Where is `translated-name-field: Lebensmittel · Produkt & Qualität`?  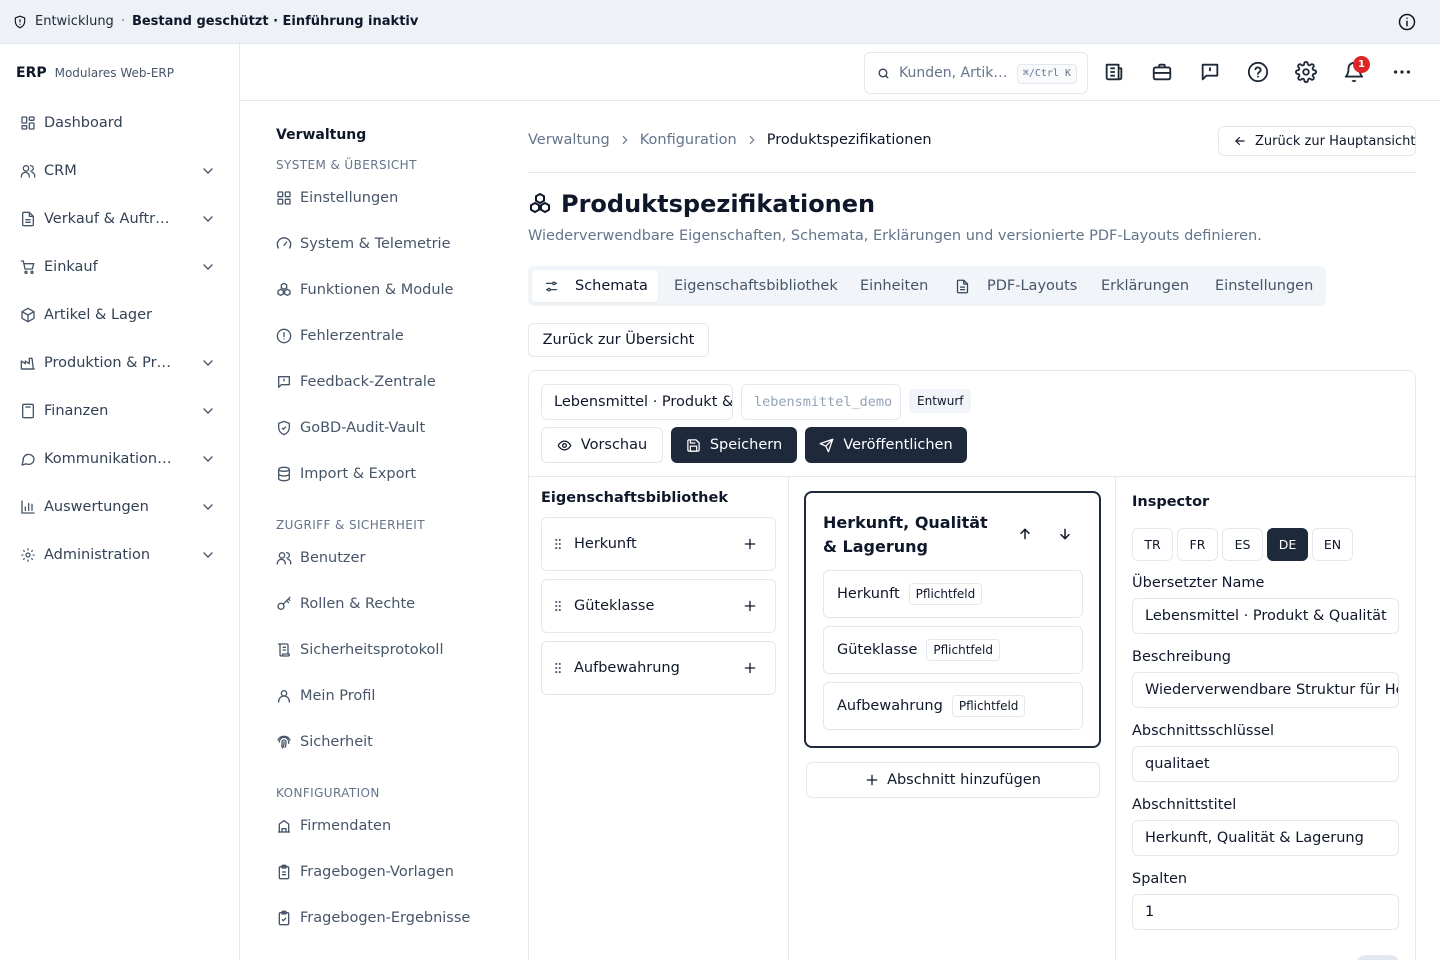 translated-name-field: Lebensmittel · Produkt & Qualität is located at coordinates (1265, 616).